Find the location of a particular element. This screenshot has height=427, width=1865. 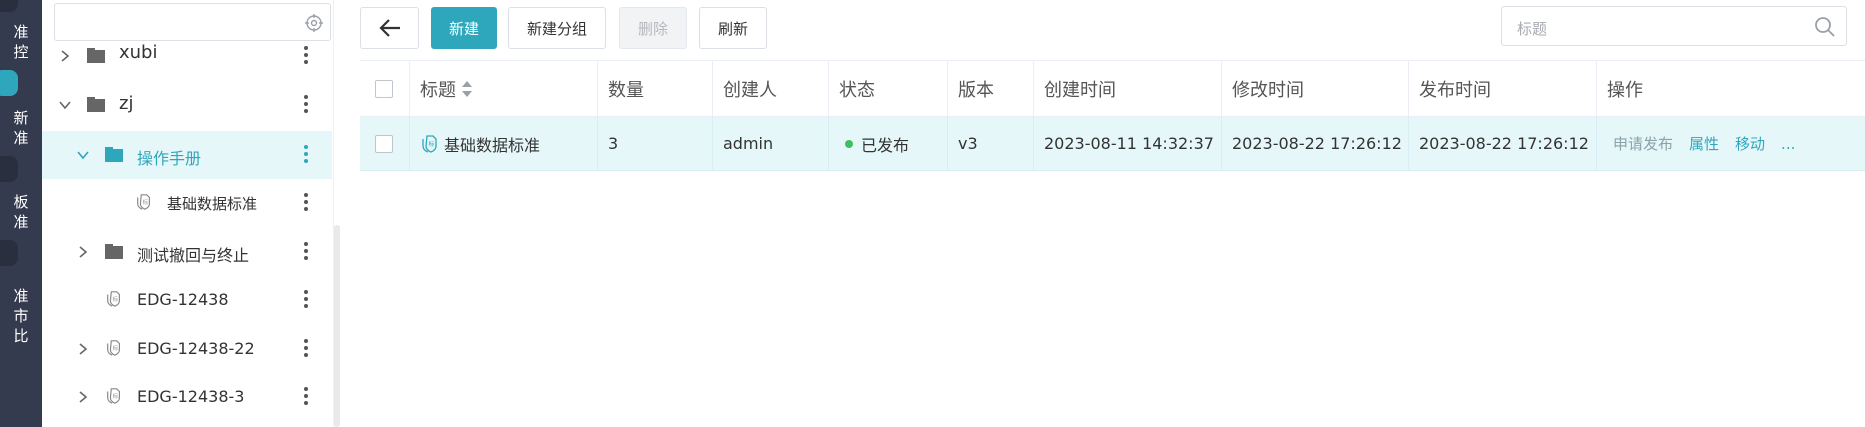

nav-item-2-label: 新 准 is located at coordinates (21, 128).